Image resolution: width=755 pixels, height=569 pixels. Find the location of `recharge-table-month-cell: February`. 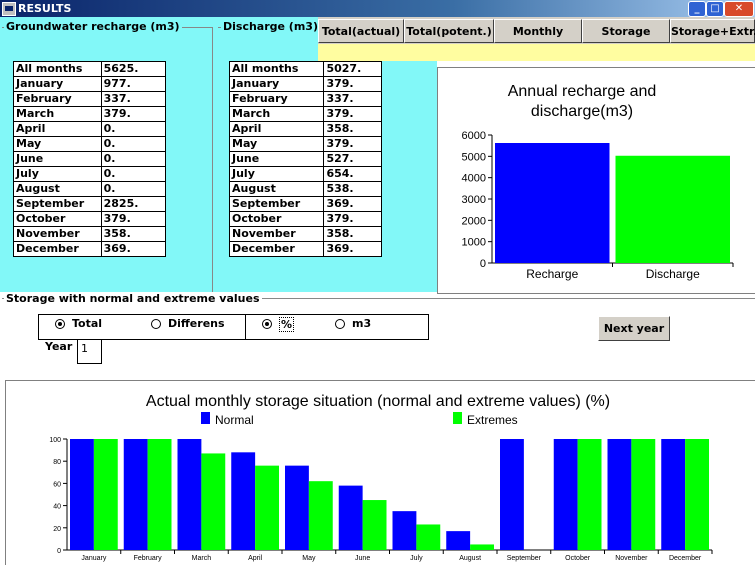

recharge-table-month-cell: February is located at coordinates (57, 99).